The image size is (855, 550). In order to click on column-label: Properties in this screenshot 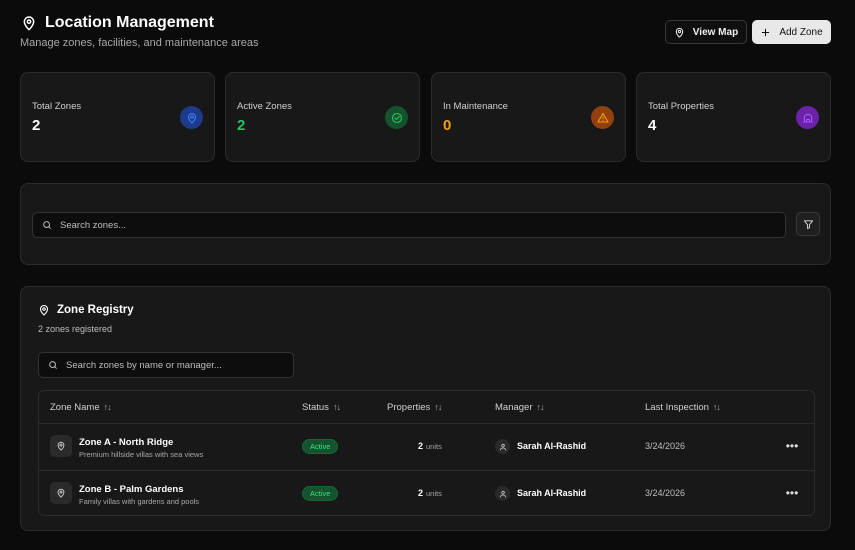, I will do `click(409, 407)`.